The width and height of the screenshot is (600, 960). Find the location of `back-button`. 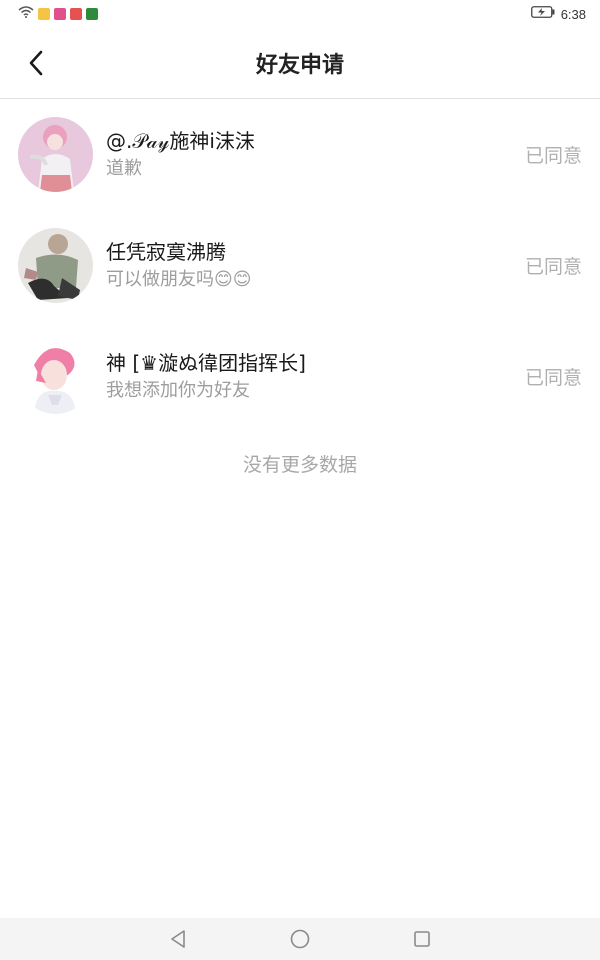

back-button is located at coordinates (36, 63).